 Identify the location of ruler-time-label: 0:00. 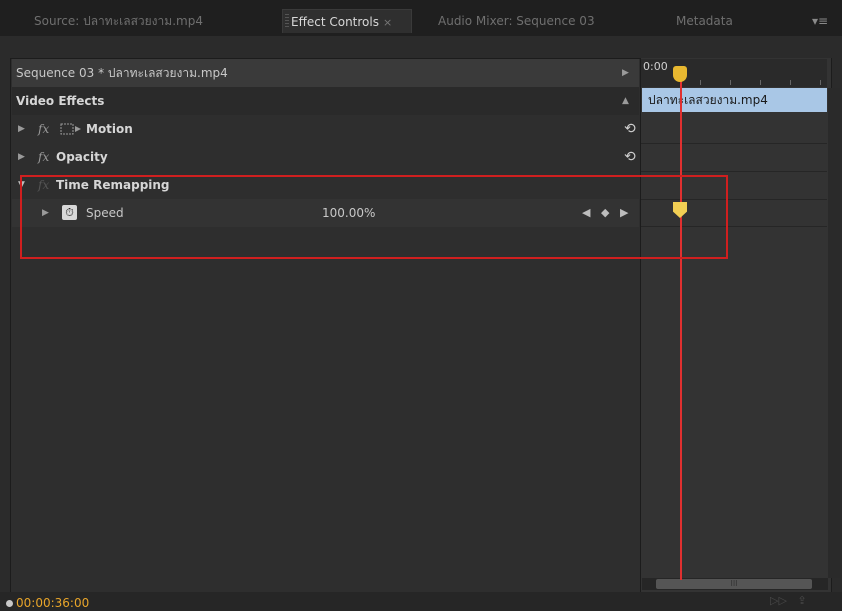
(655, 66).